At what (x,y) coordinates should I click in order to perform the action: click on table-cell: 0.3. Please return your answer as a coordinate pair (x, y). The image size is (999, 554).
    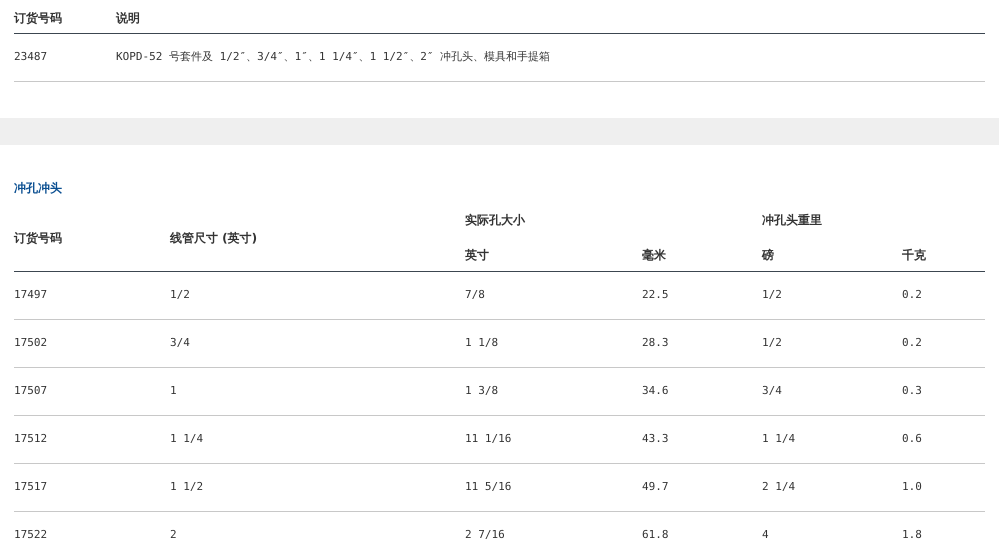
    Looking at the image, I should click on (912, 391).